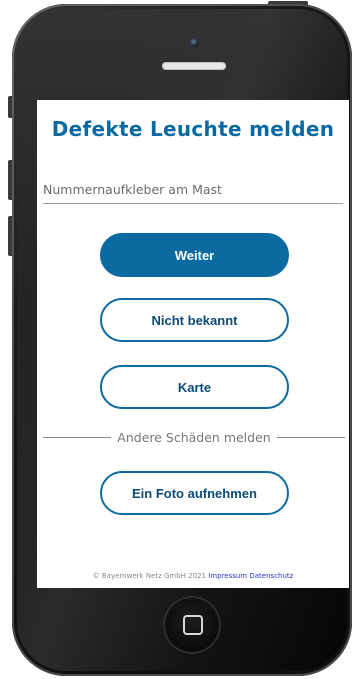 The image size is (361, 679). I want to click on sticker-number-input, so click(193, 189).